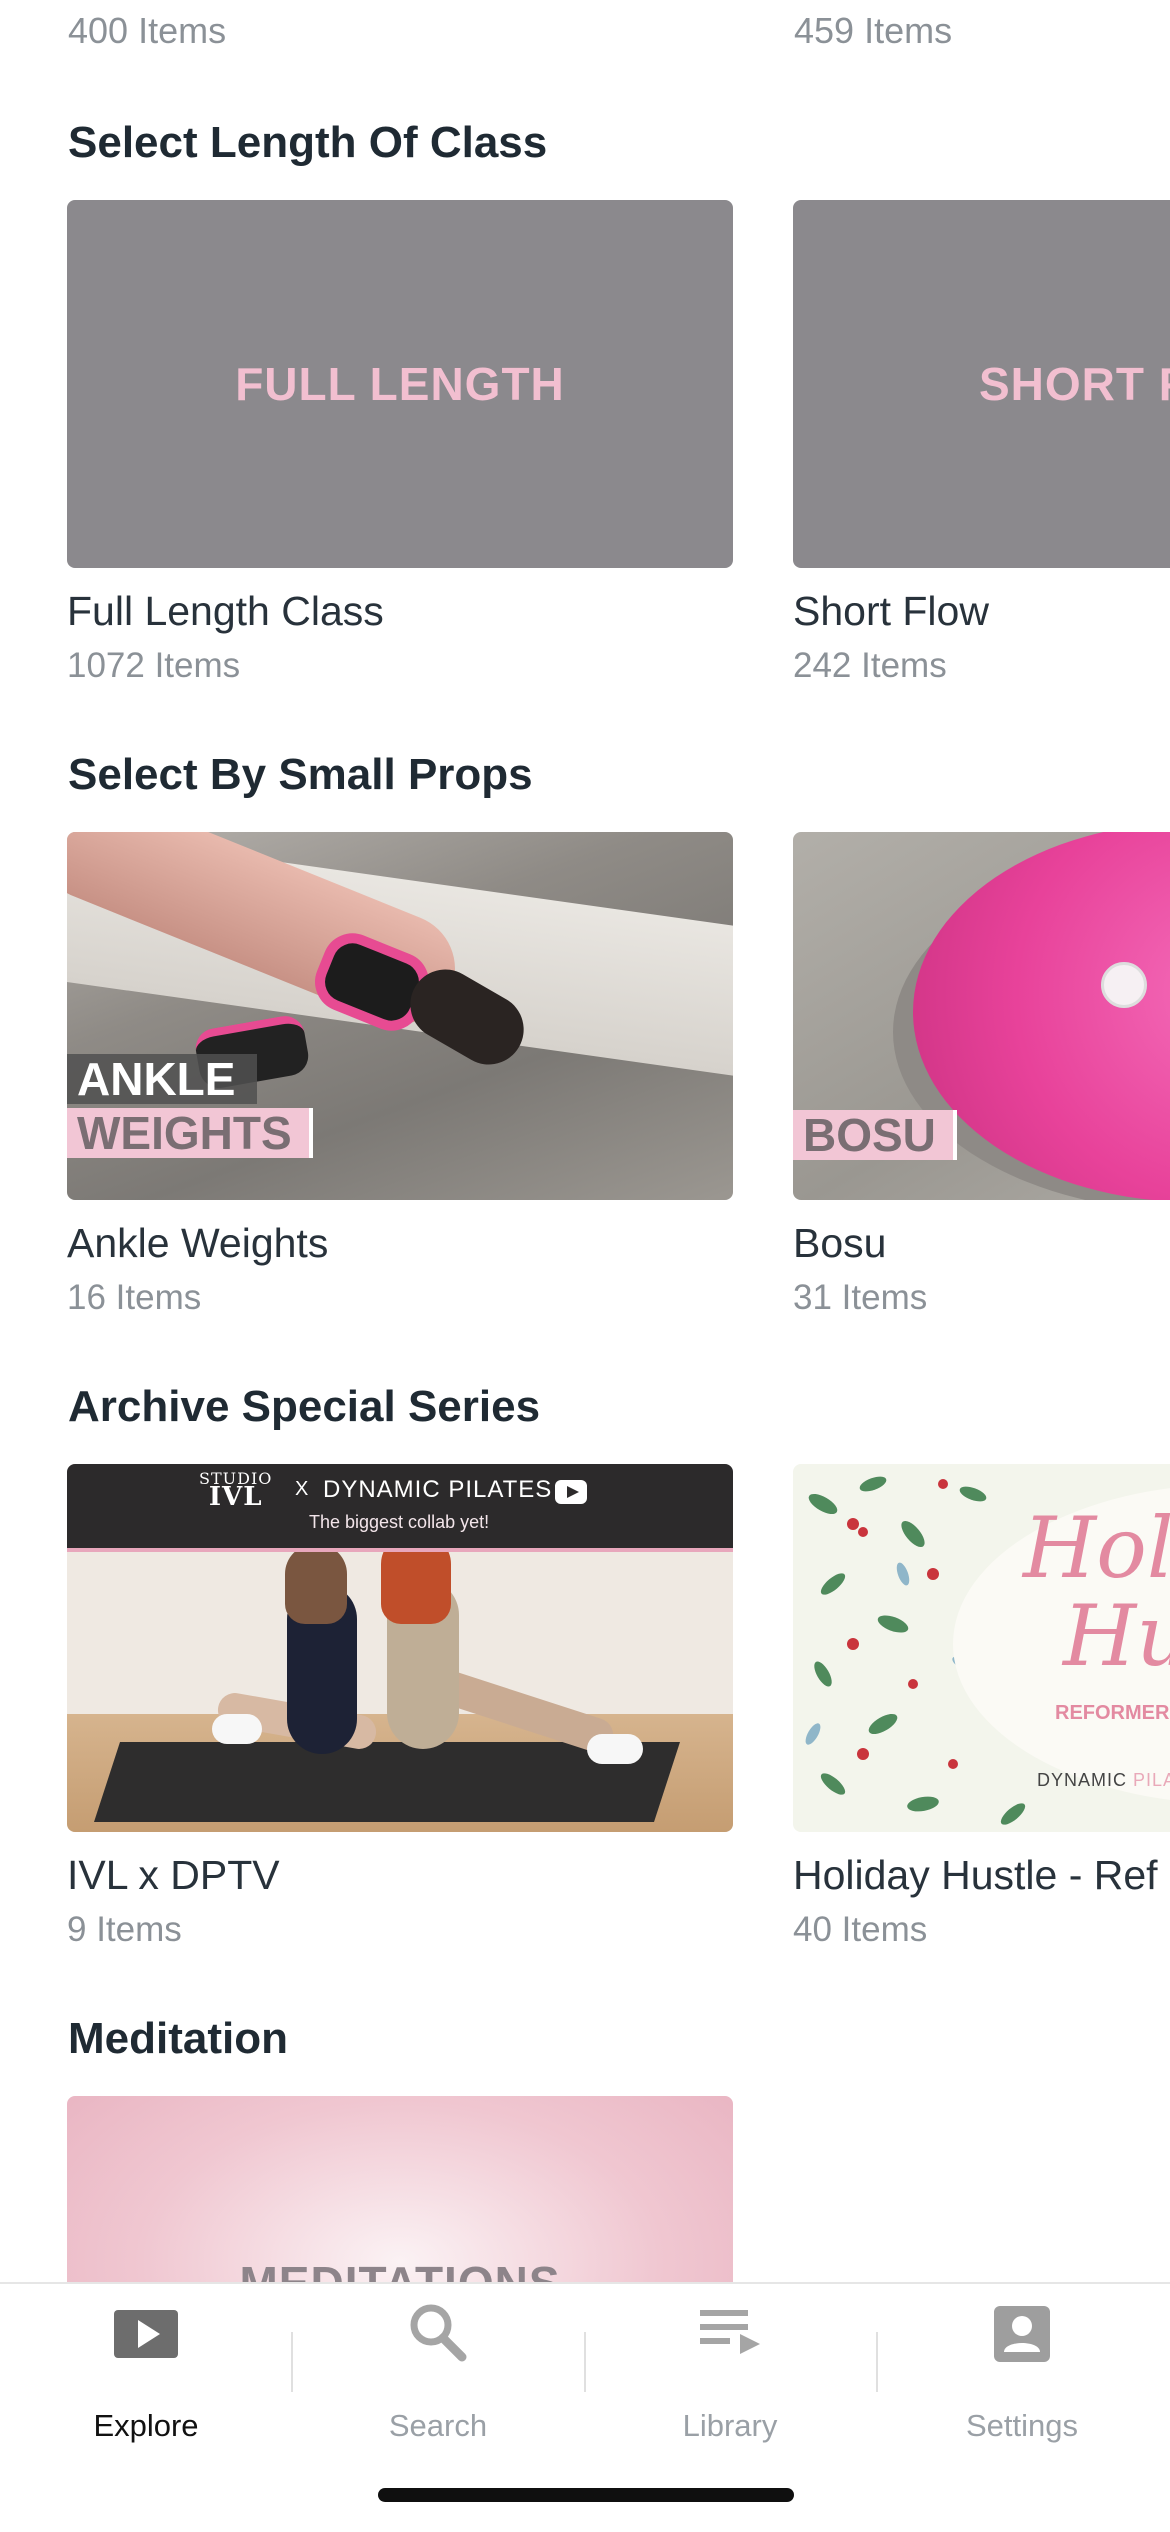  What do you see at coordinates (146, 2425) in the screenshot?
I see `tab-label: Explore` at bounding box center [146, 2425].